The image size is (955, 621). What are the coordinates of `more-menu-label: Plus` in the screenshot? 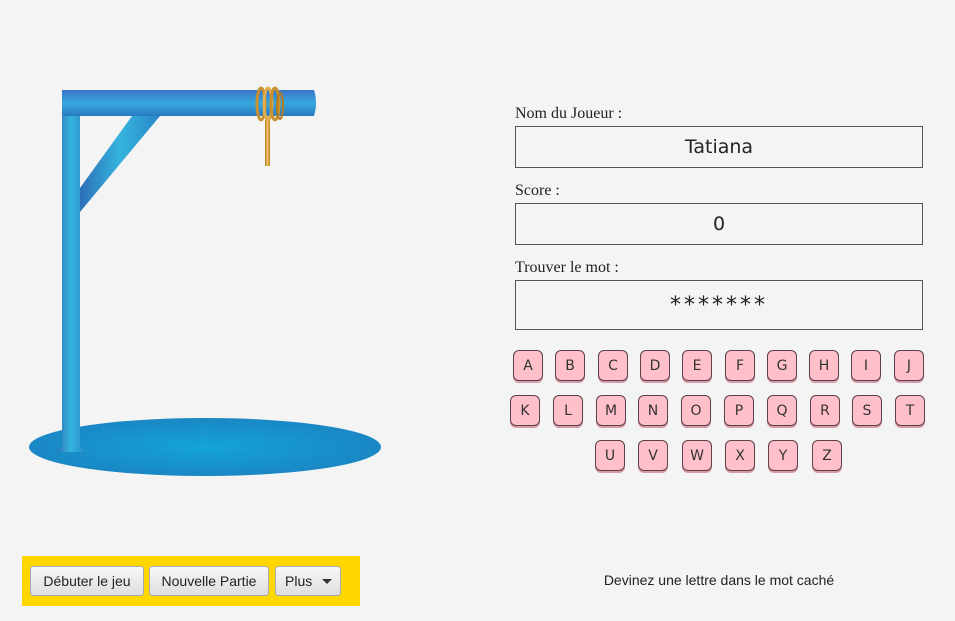 It's located at (299, 581).